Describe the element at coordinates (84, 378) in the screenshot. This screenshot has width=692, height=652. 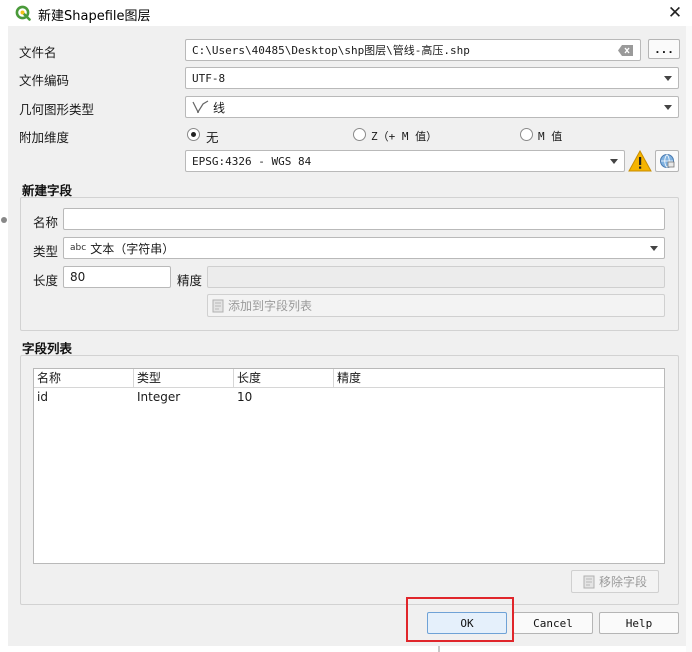
I see `column-header-name: 名称` at that location.